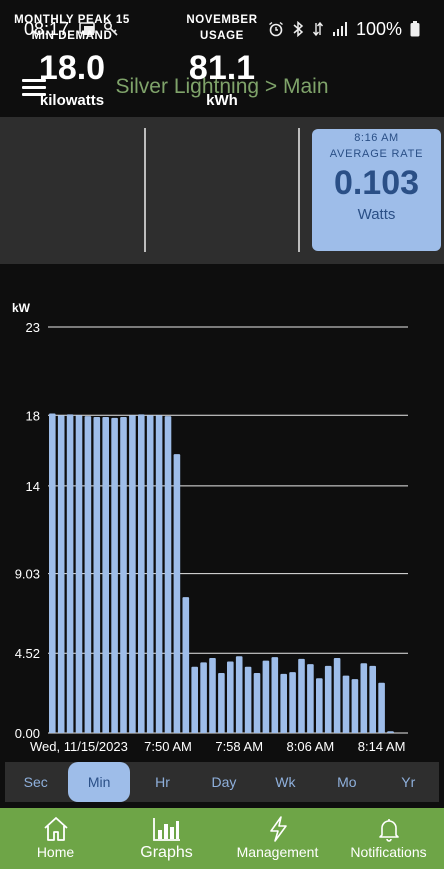  I want to click on x-tick-label: 8:14 AM, so click(382, 746).